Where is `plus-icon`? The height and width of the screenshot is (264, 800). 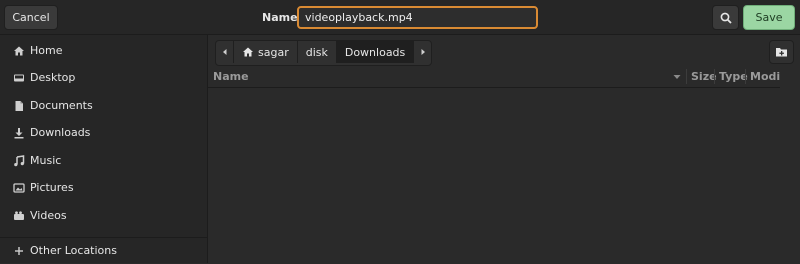 plus-icon is located at coordinates (19, 251).